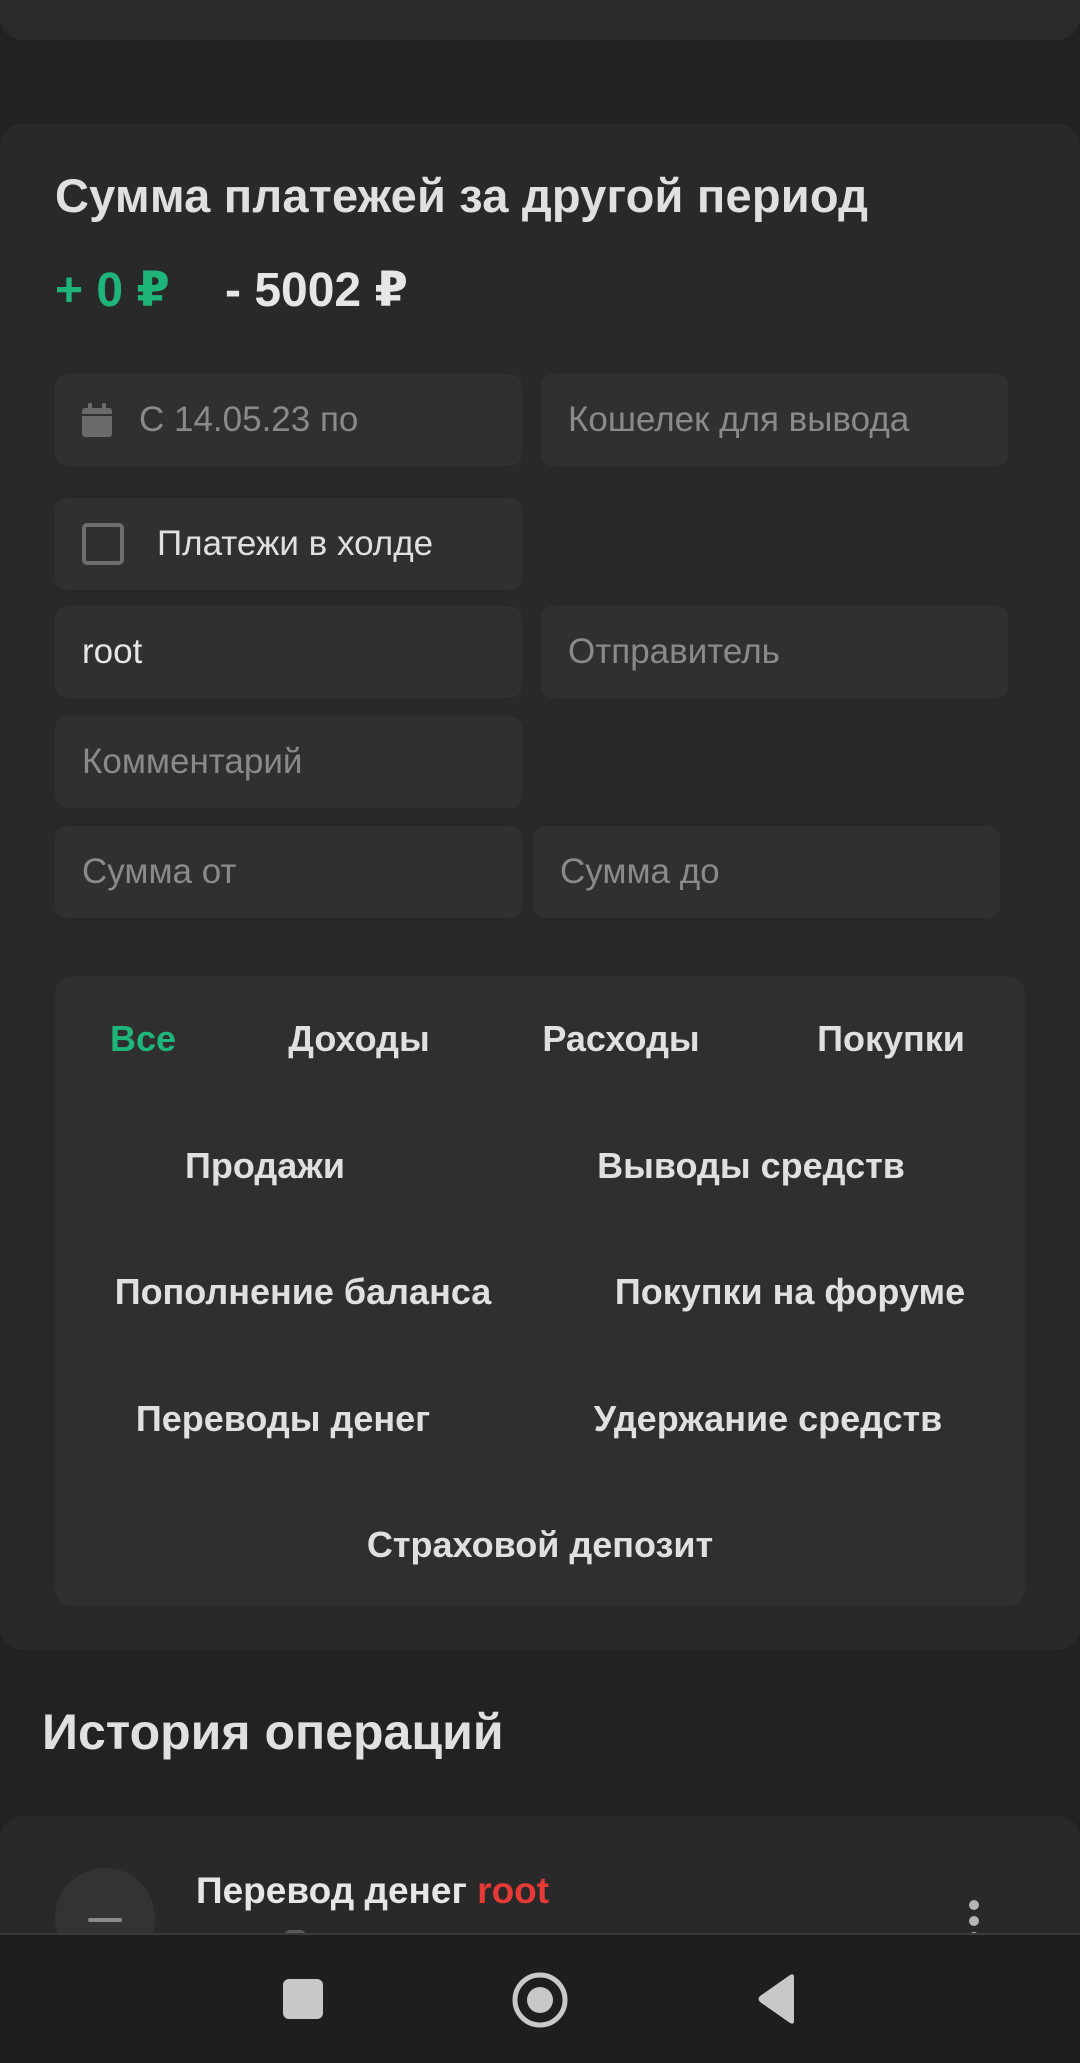 The width and height of the screenshot is (1080, 2063). Describe the element at coordinates (540, 1545) in the screenshot. I see `tab-insurance-deposit: Страховой депозит` at that location.